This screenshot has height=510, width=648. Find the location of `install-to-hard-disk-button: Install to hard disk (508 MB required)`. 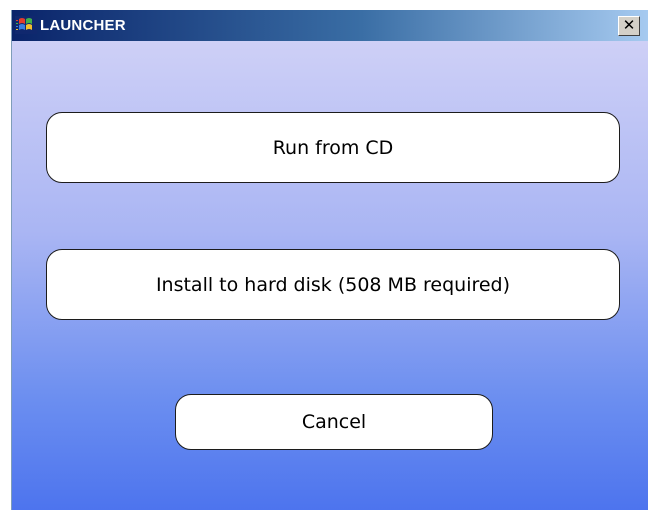

install-to-hard-disk-button: Install to hard disk (508 MB required) is located at coordinates (333, 284).